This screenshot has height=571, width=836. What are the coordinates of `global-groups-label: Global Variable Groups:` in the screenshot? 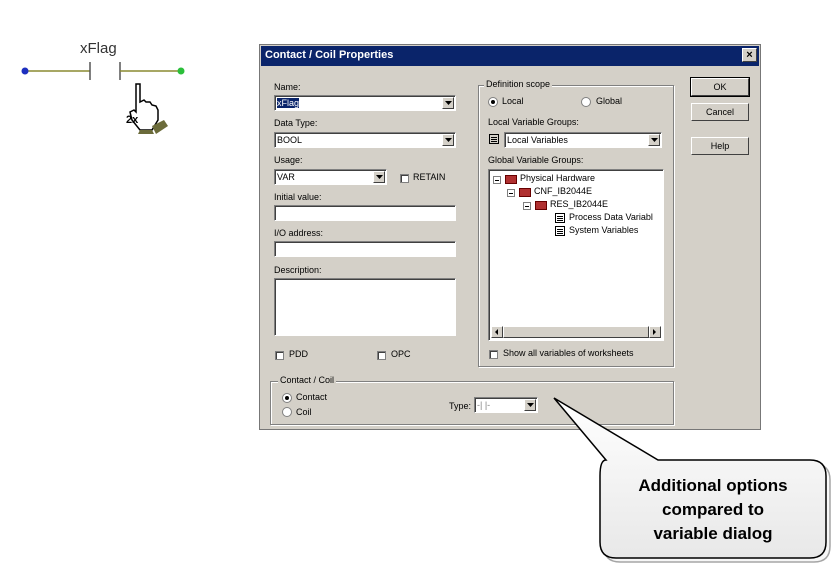 It's located at (536, 160).